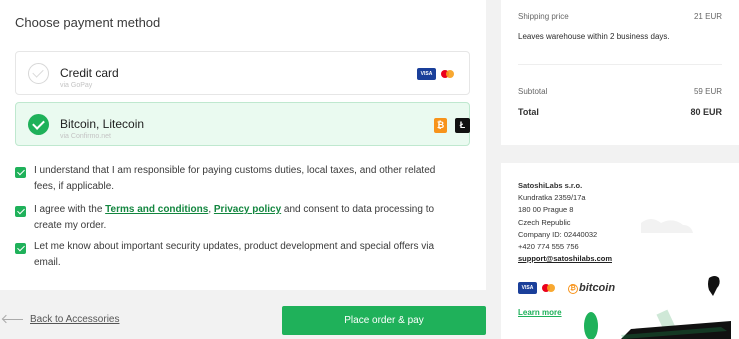  I want to click on subtotal-label: Subtotal, so click(533, 91).